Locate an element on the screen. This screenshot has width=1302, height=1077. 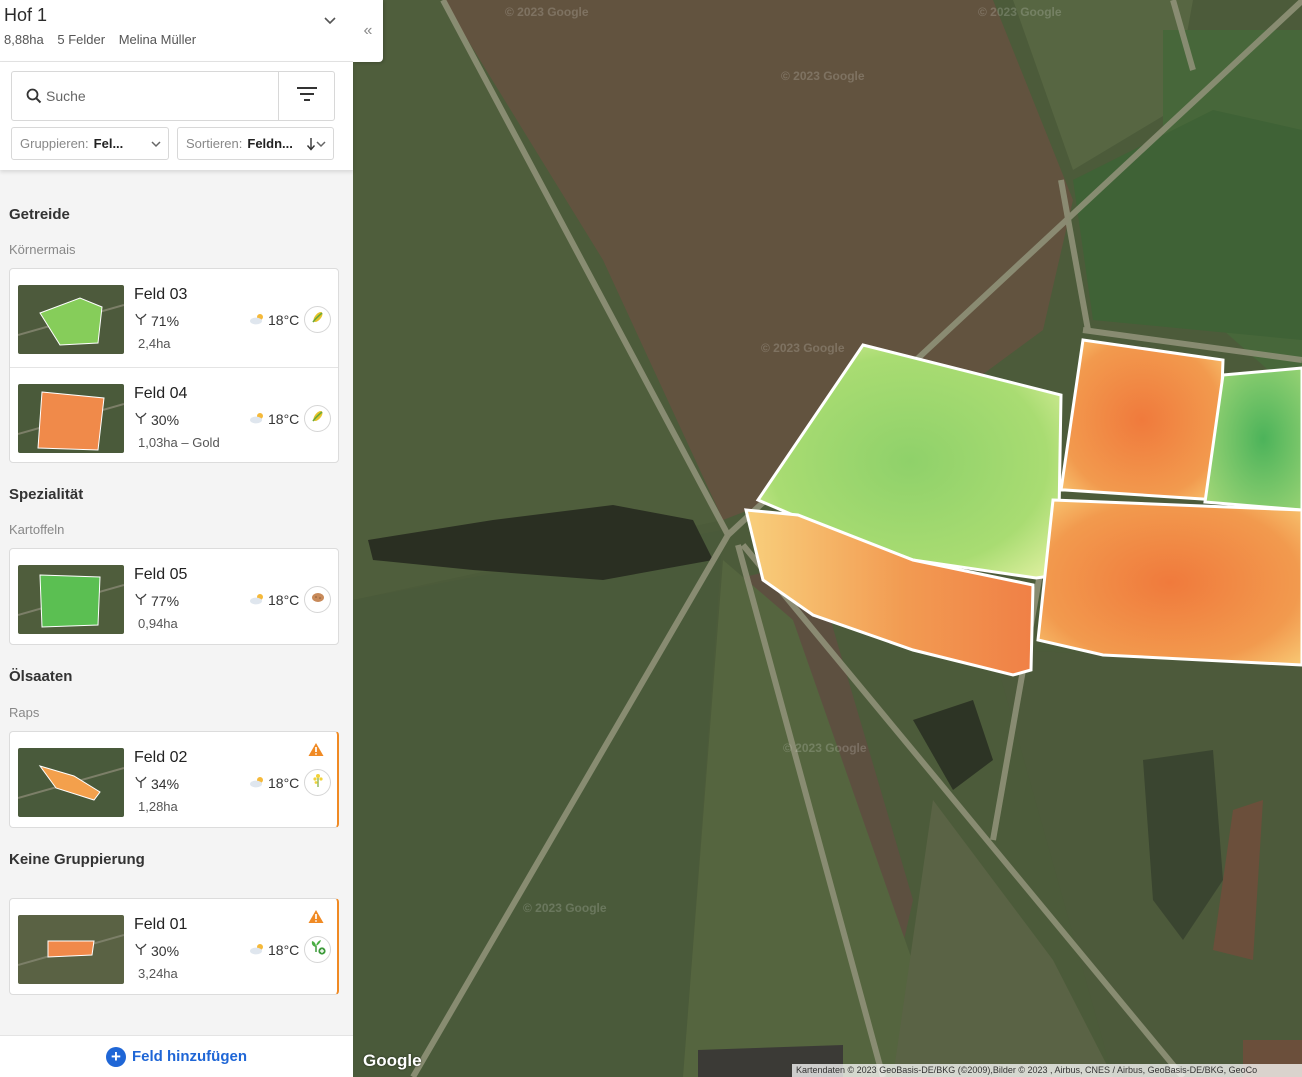
group-subtitle: Kartoffeln is located at coordinates (37, 529).